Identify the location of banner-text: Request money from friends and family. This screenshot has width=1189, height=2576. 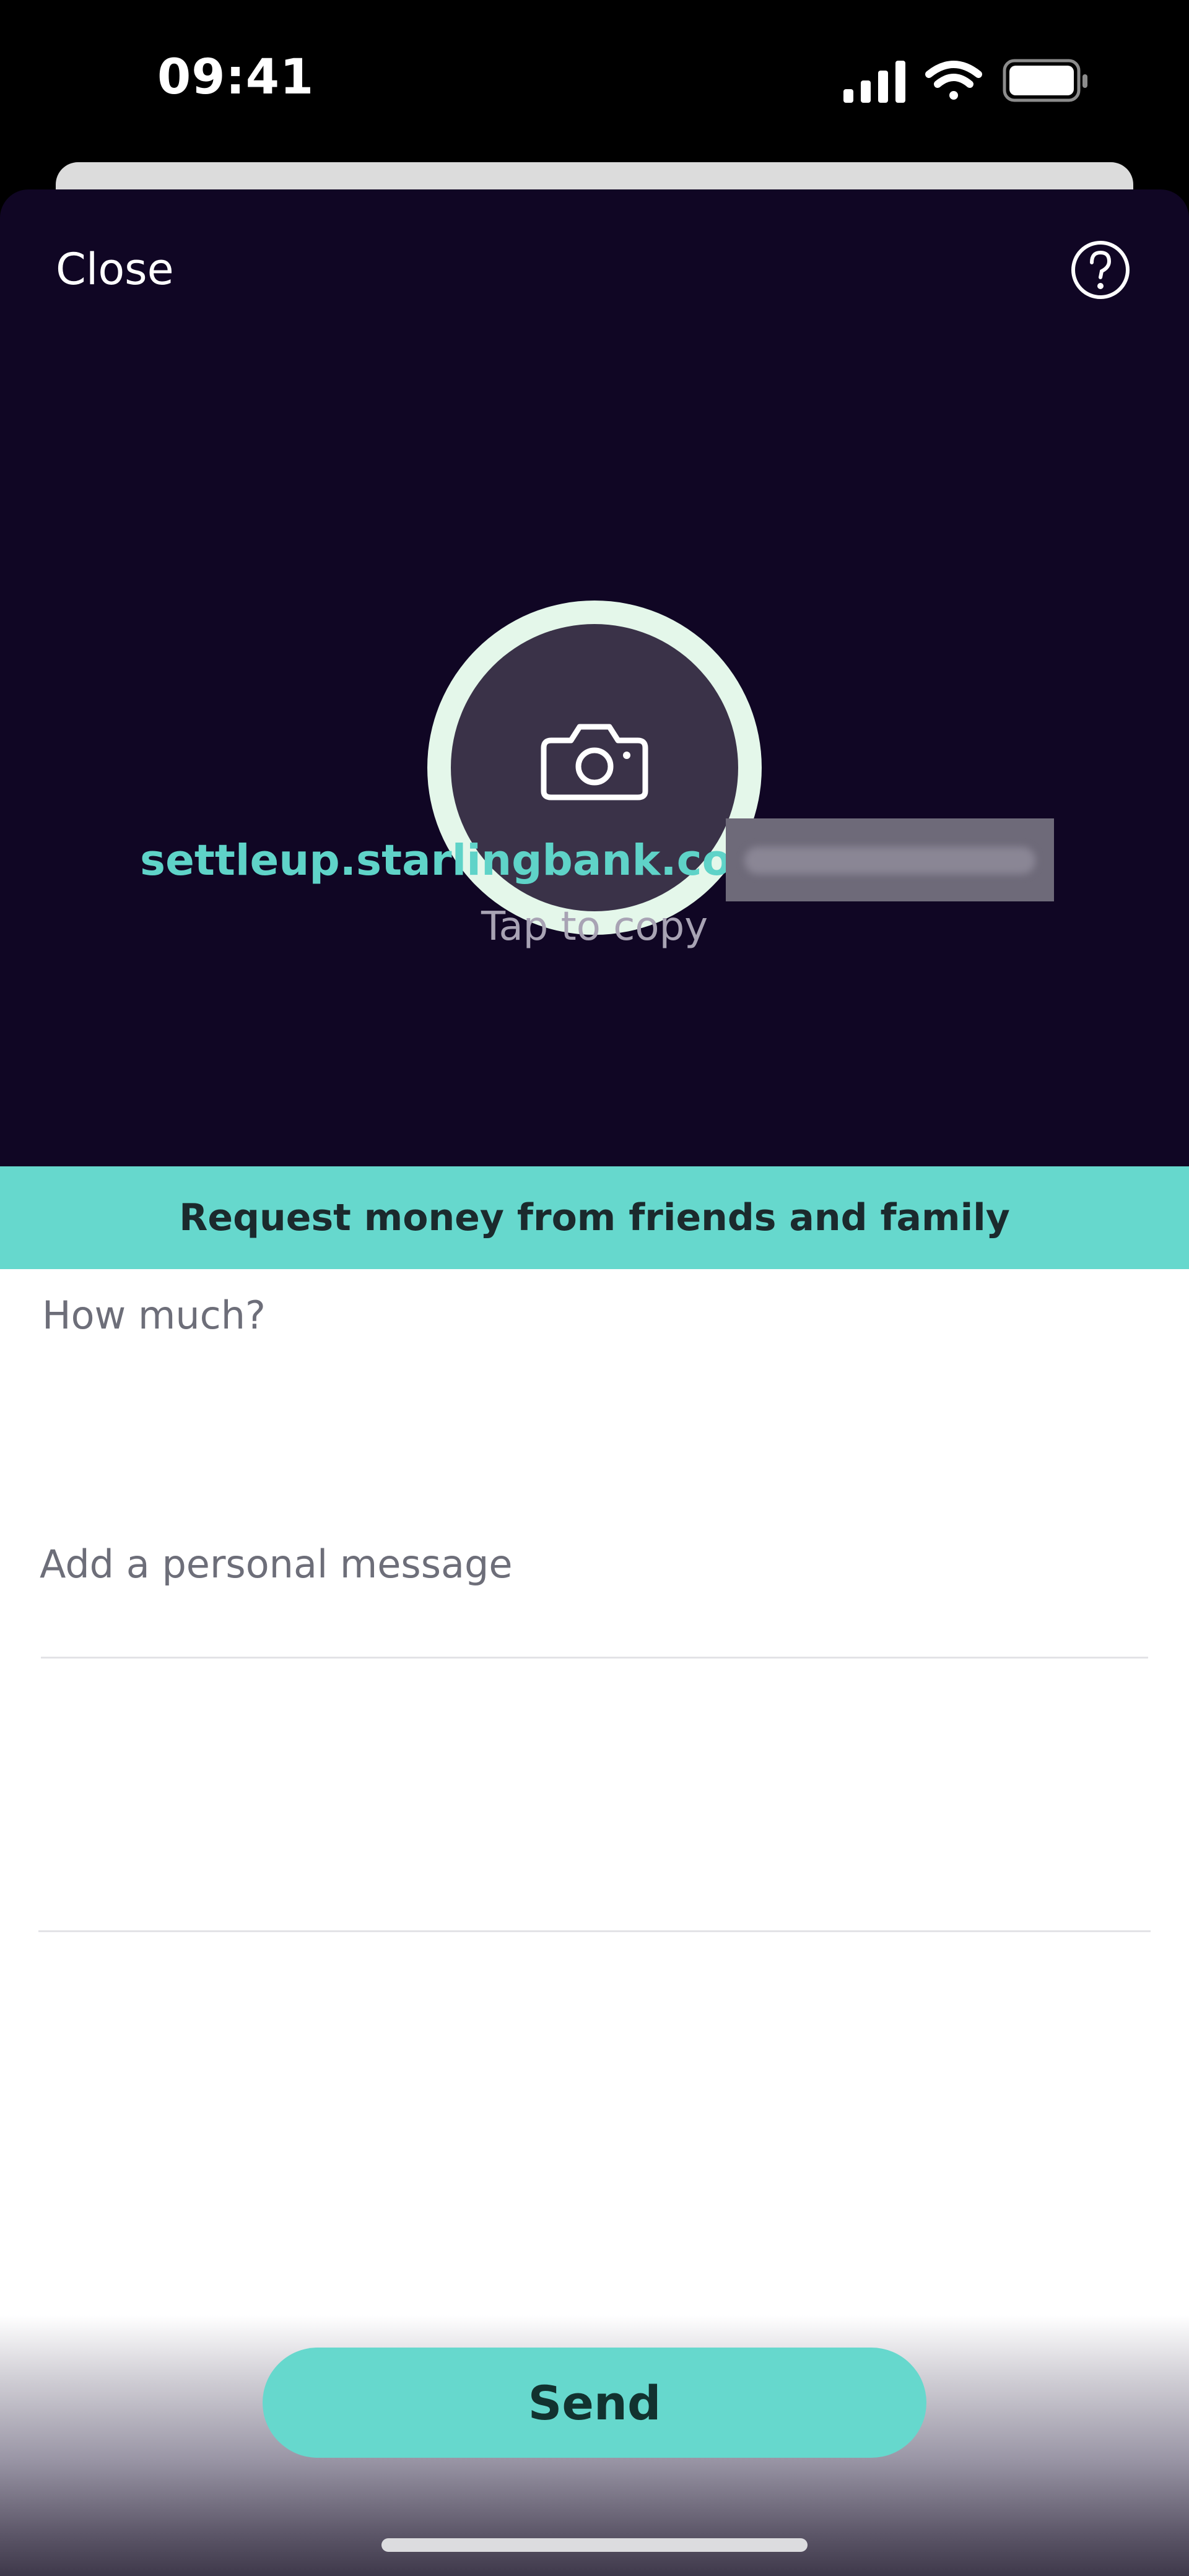
(594, 1217).